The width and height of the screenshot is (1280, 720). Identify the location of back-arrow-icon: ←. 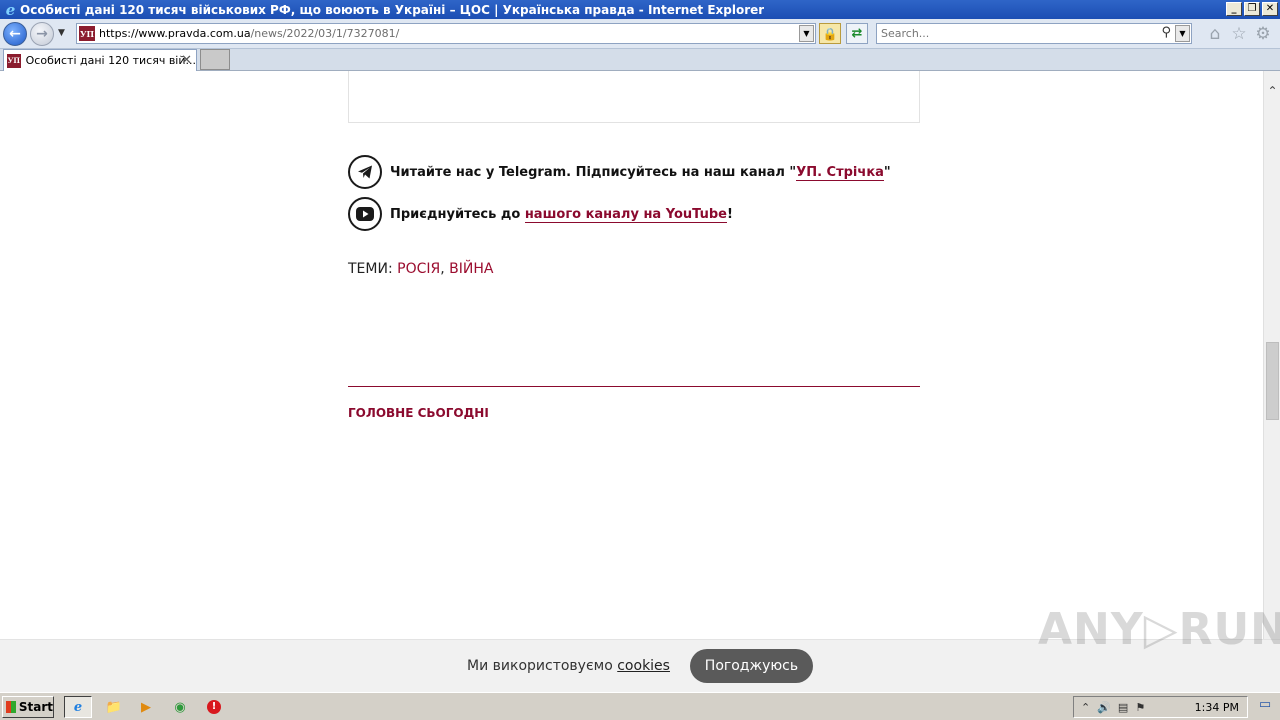
(15, 34).